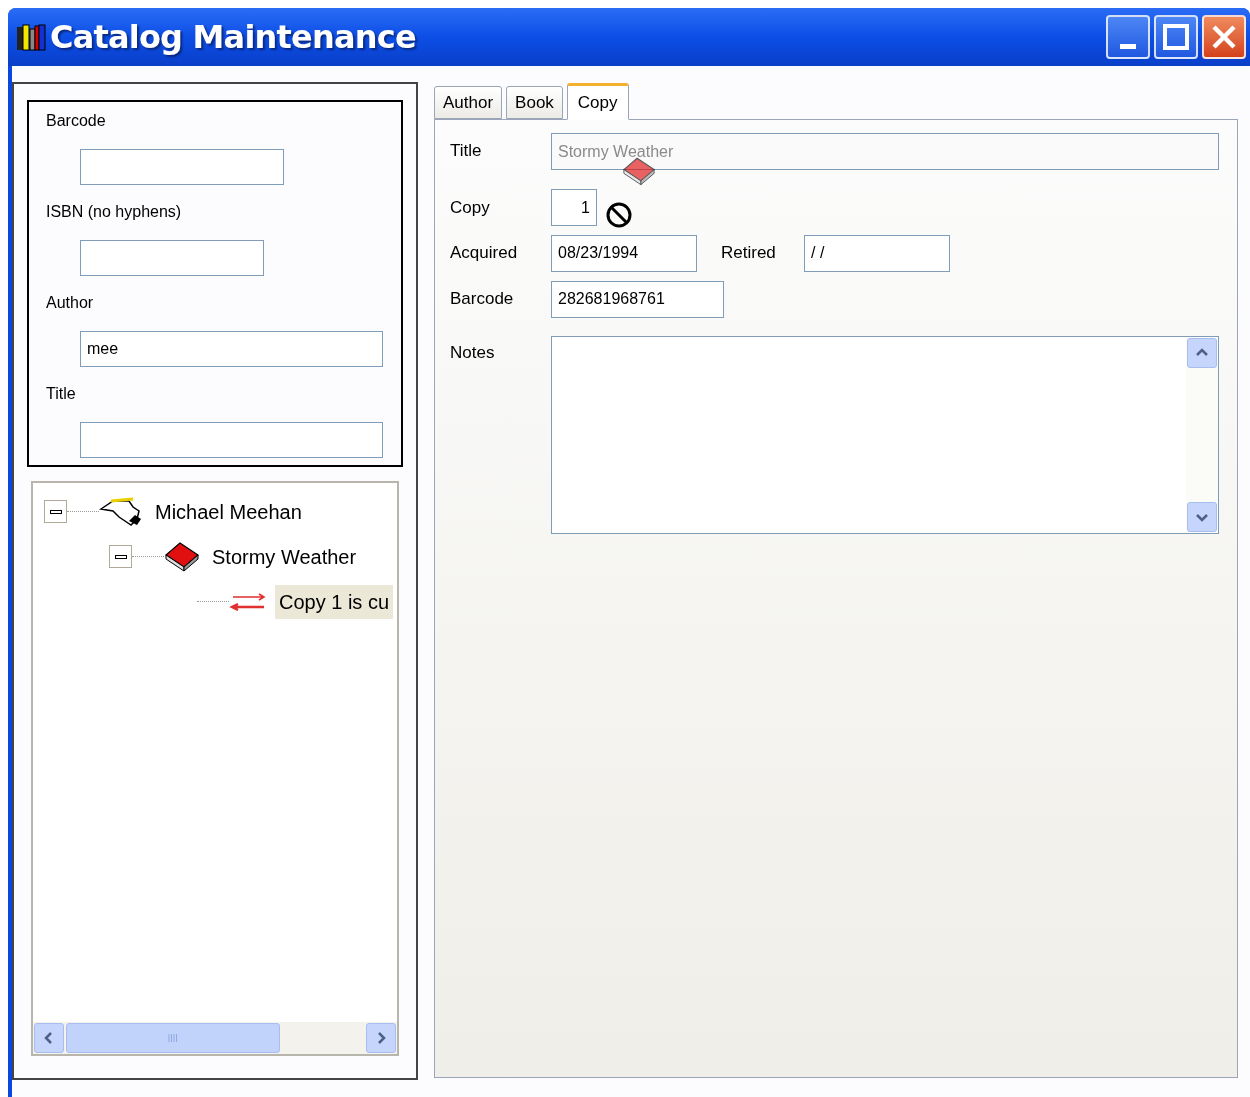  What do you see at coordinates (639, 171) in the screenshot?
I see `dragged-book-icon` at bounding box center [639, 171].